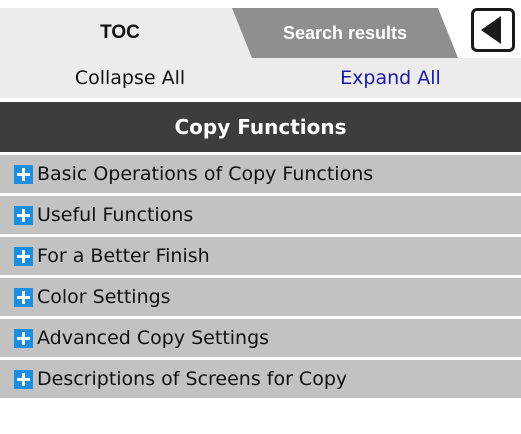 This screenshot has height=434, width=521. Describe the element at coordinates (115, 215) in the screenshot. I see `toc-item-label: Useful Functions` at that location.